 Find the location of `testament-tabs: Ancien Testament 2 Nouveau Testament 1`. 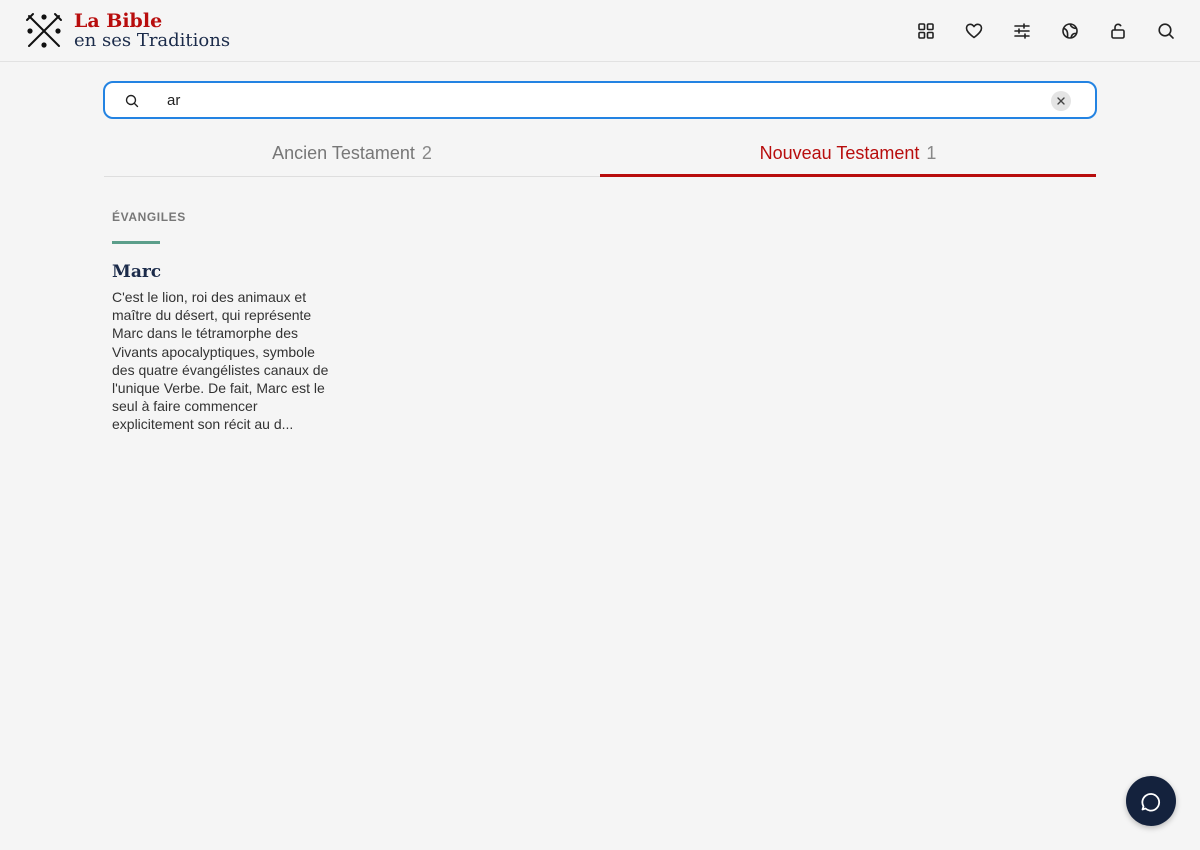

testament-tabs: Ancien Testament 2 Nouveau Testament 1 is located at coordinates (600, 154).